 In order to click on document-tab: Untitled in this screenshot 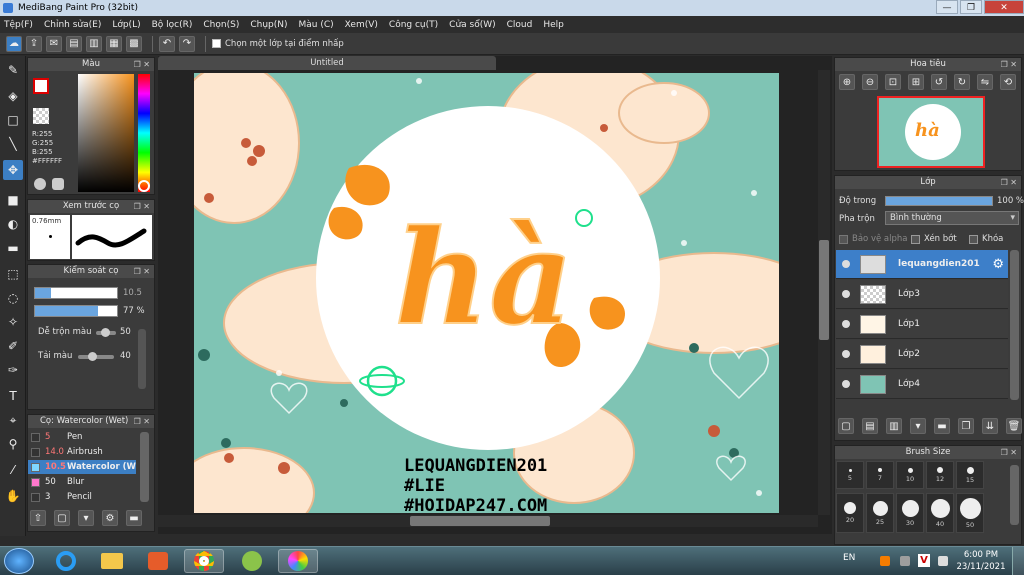, I will do `click(327, 63)`.